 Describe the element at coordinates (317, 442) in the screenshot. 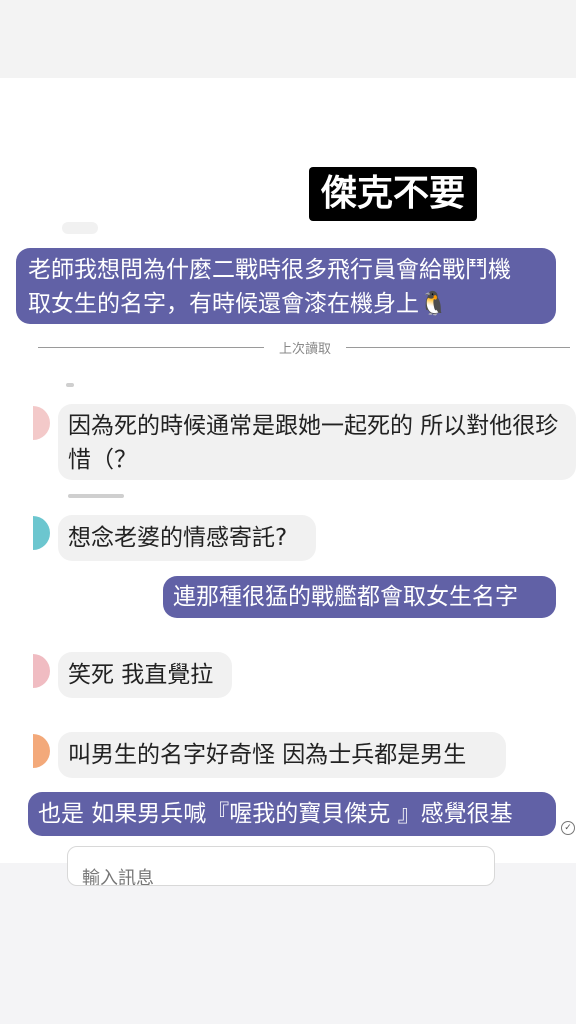

I see `received-message: 因為死的時候通常是跟她一起死的 所以對他很珍 惜（？` at that location.